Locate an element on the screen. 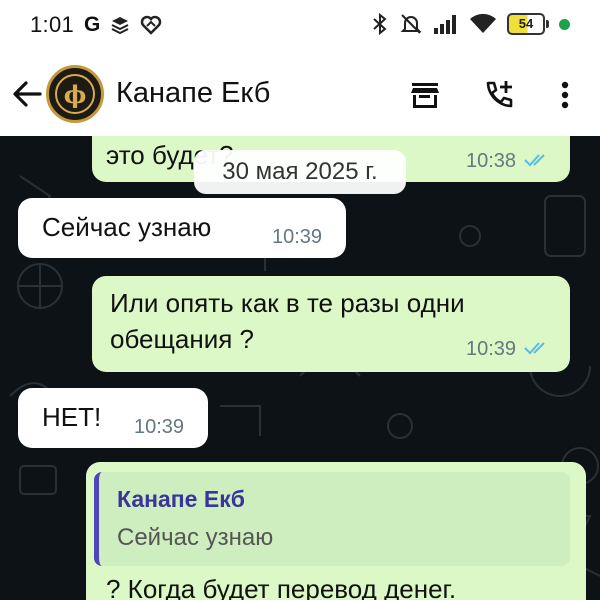 The height and width of the screenshot is (600, 600). heart-icon is located at coordinates (151, 25).